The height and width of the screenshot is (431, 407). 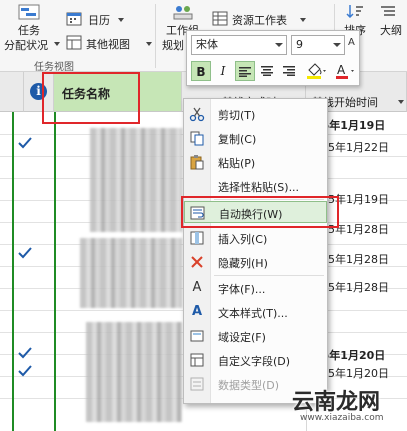 I want to click on calendar-button: 日历, so click(x=94, y=19).